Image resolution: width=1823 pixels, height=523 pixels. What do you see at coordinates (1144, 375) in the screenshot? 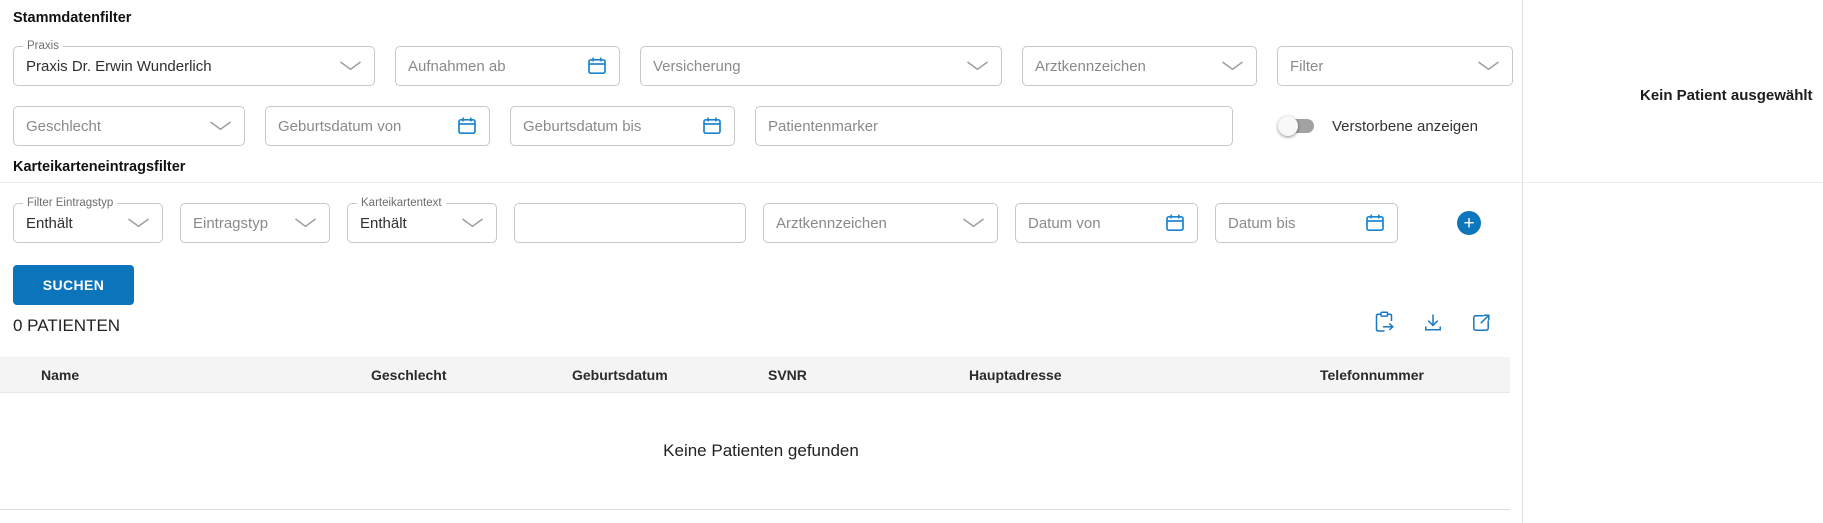
I see `column-header-hauptadresse: Hauptadresse` at bounding box center [1144, 375].